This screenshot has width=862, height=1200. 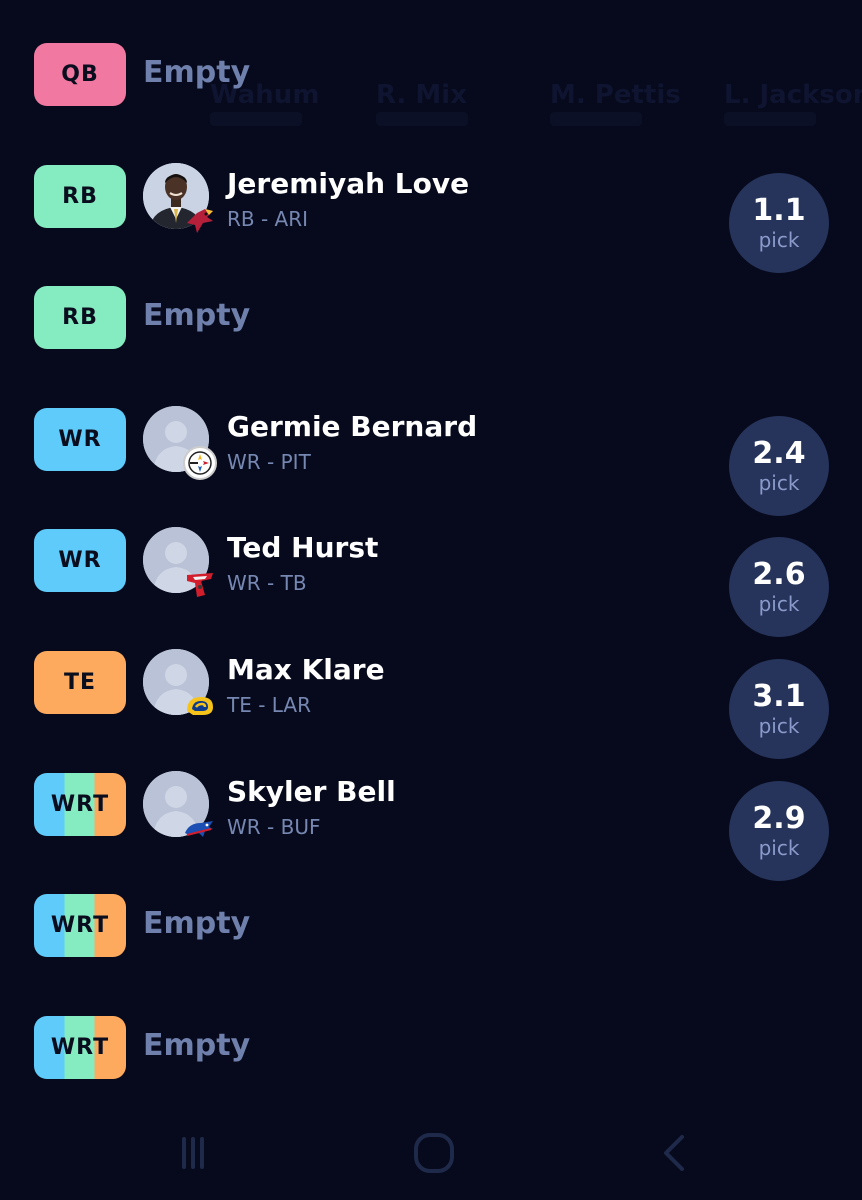 What do you see at coordinates (200, 706) in the screenshot?
I see `rams-logo-icon` at bounding box center [200, 706].